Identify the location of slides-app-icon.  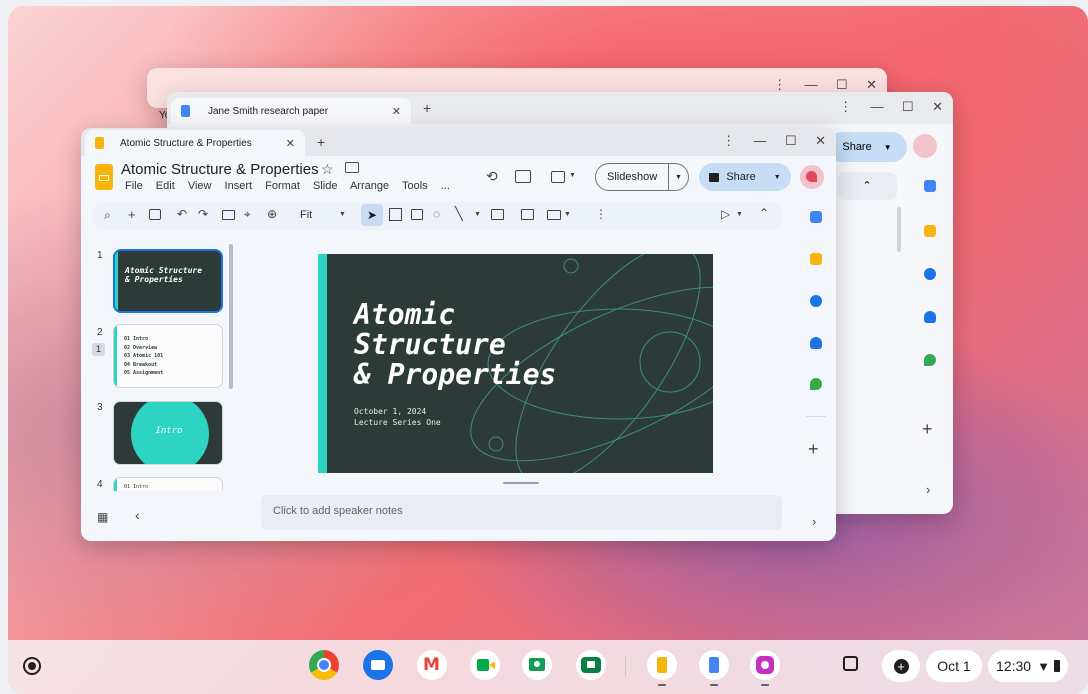
(662, 665).